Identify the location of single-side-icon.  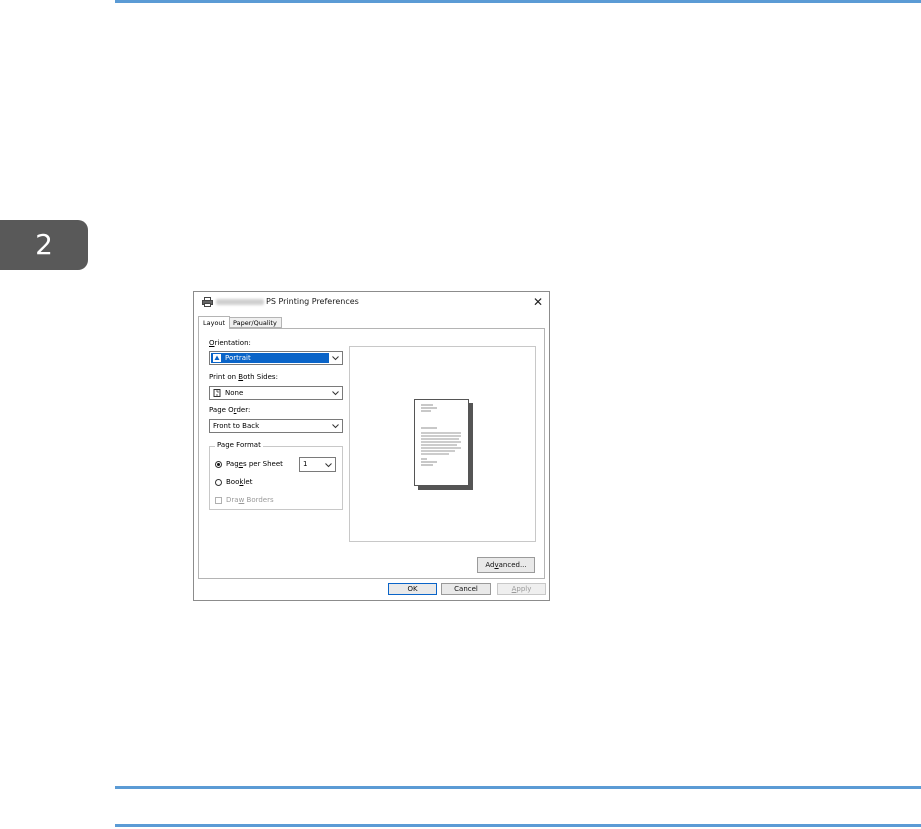
(217, 393).